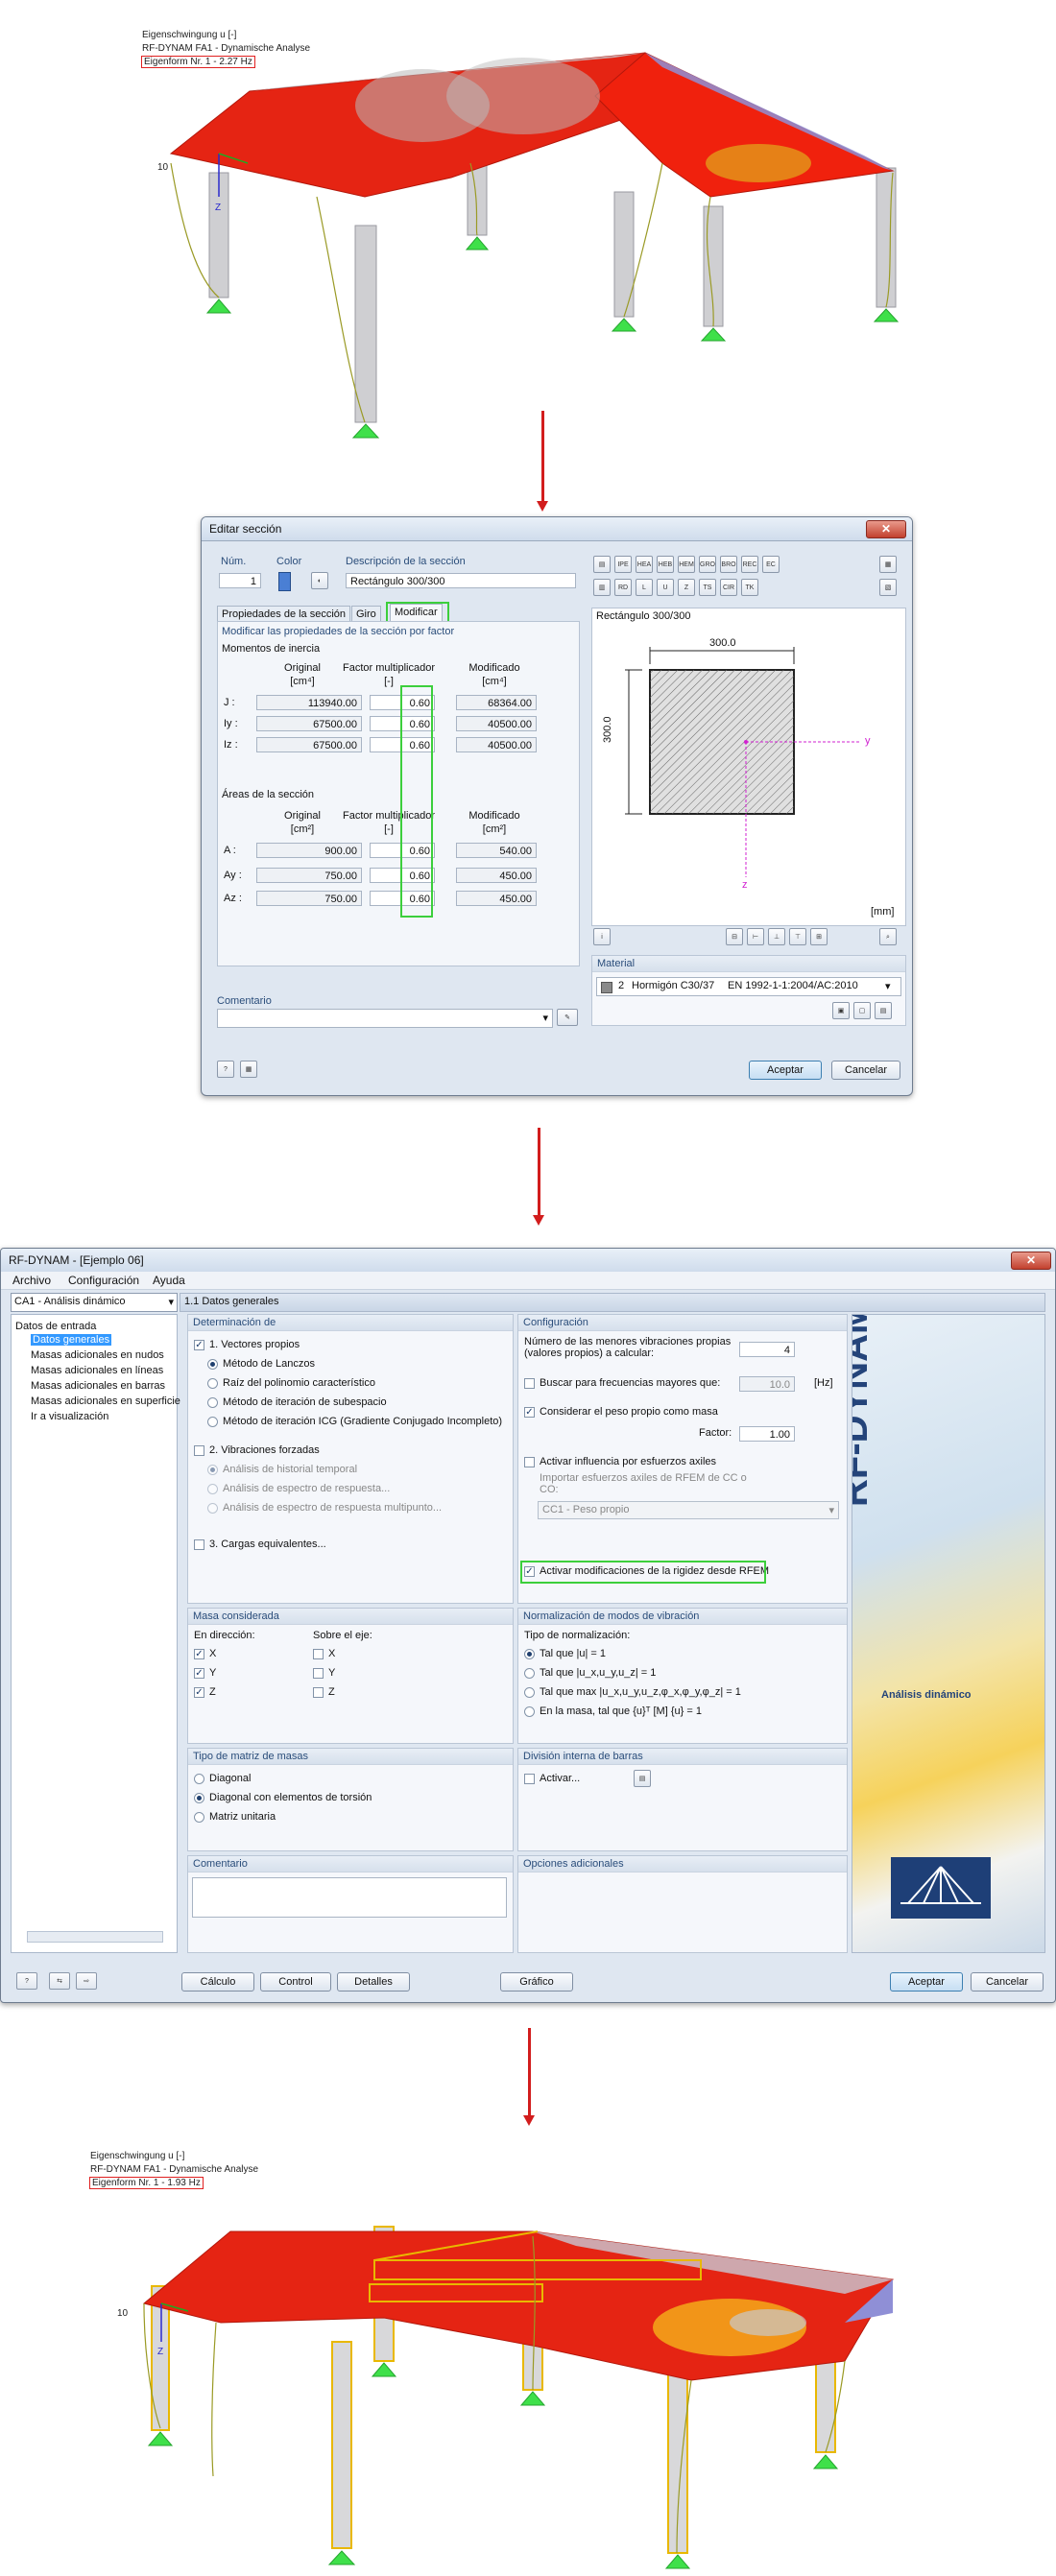 The height and width of the screenshot is (2576, 1056). What do you see at coordinates (248, 1069) in the screenshot?
I see `calculator-icon: ▦` at bounding box center [248, 1069].